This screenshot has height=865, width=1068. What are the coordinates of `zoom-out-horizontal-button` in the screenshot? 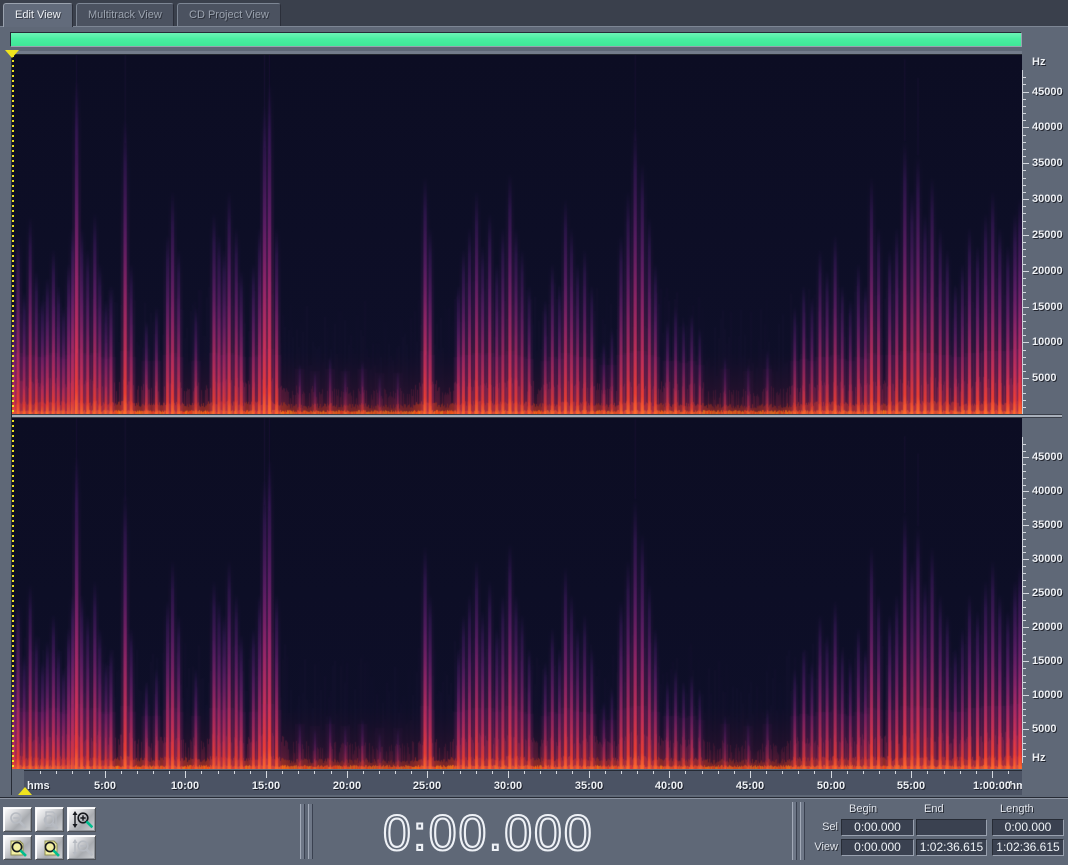 It's located at (17, 819).